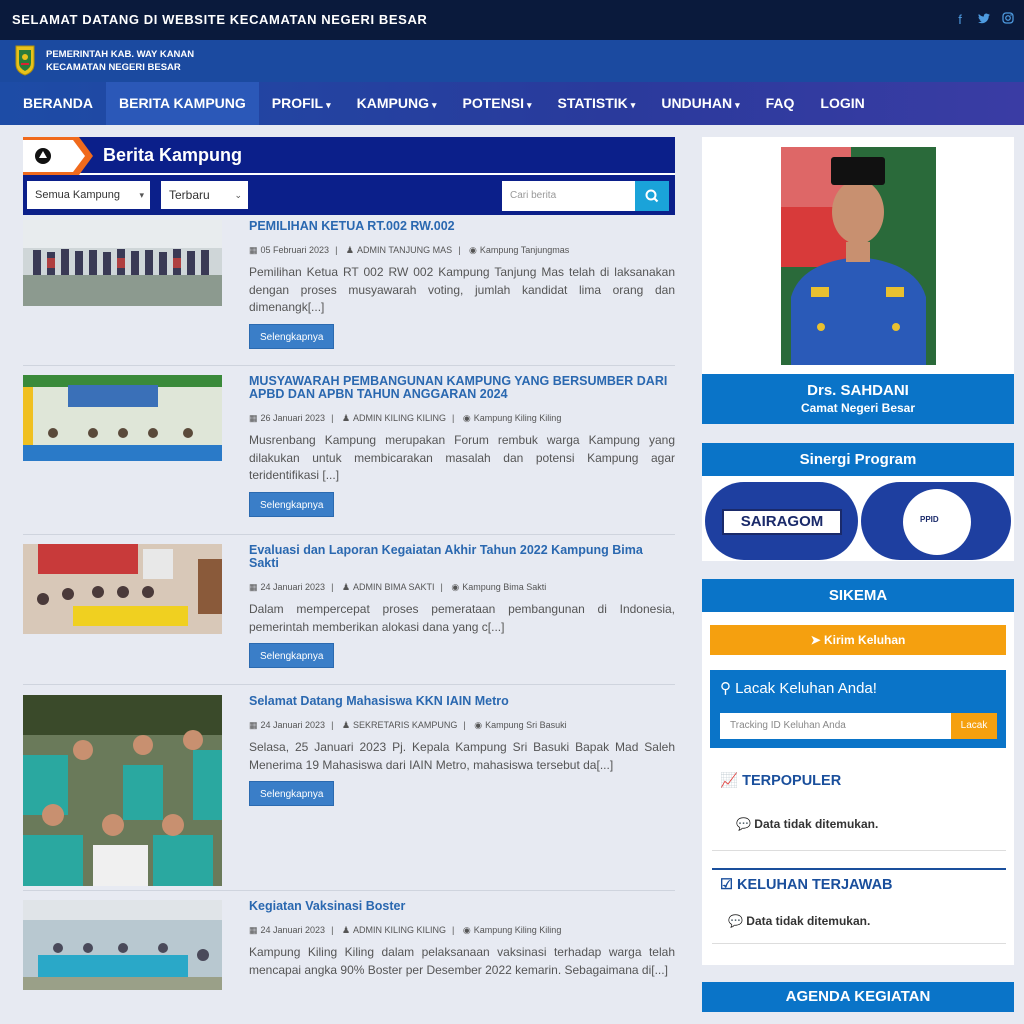 This screenshot has width=1024, height=1024. I want to click on terjawab-title: KELUHAN TERJAWAB, so click(815, 885).